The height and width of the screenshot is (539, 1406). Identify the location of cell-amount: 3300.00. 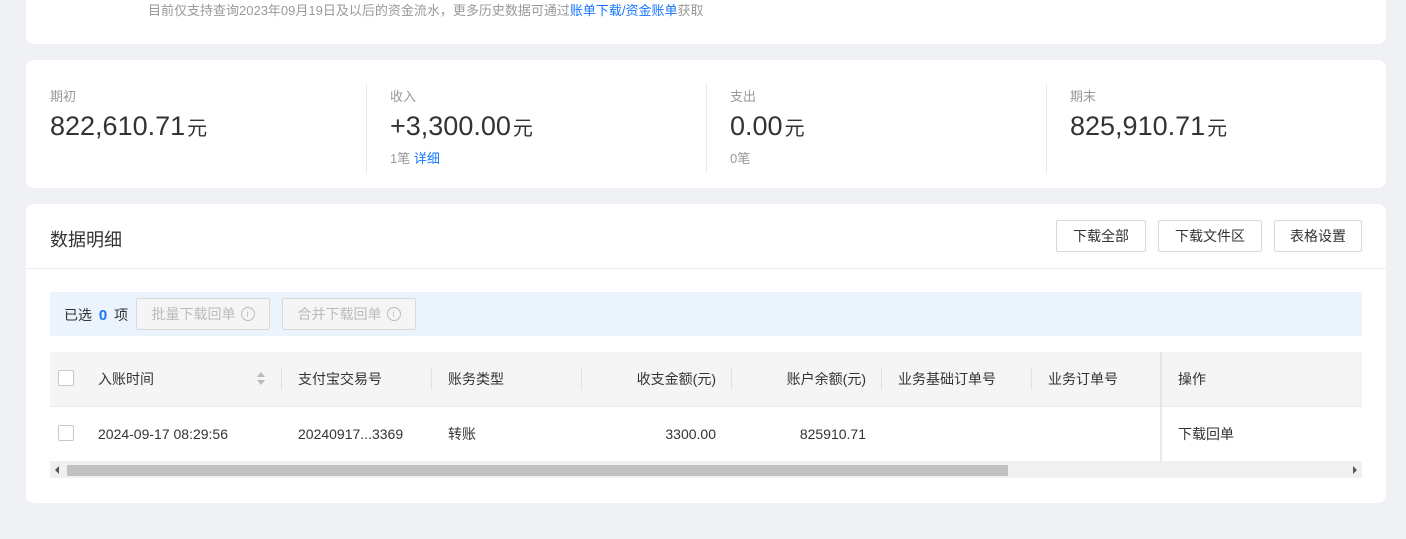
(690, 434).